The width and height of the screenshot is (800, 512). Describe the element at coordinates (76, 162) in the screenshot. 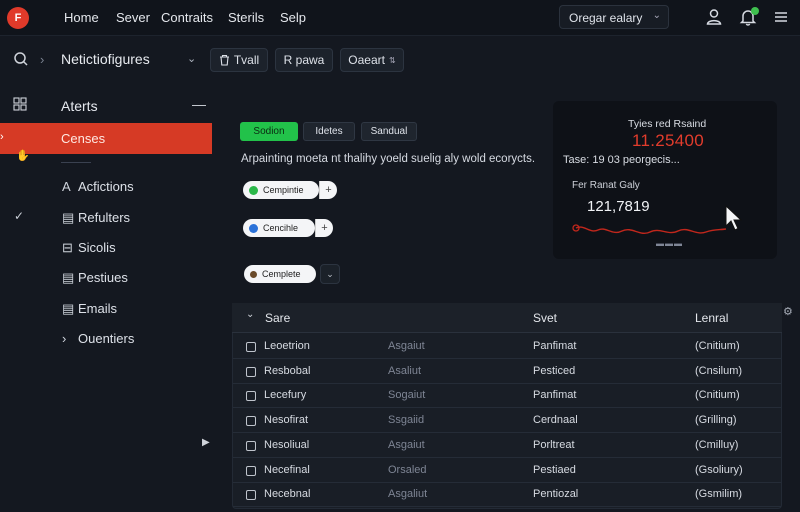

I see `divider` at that location.